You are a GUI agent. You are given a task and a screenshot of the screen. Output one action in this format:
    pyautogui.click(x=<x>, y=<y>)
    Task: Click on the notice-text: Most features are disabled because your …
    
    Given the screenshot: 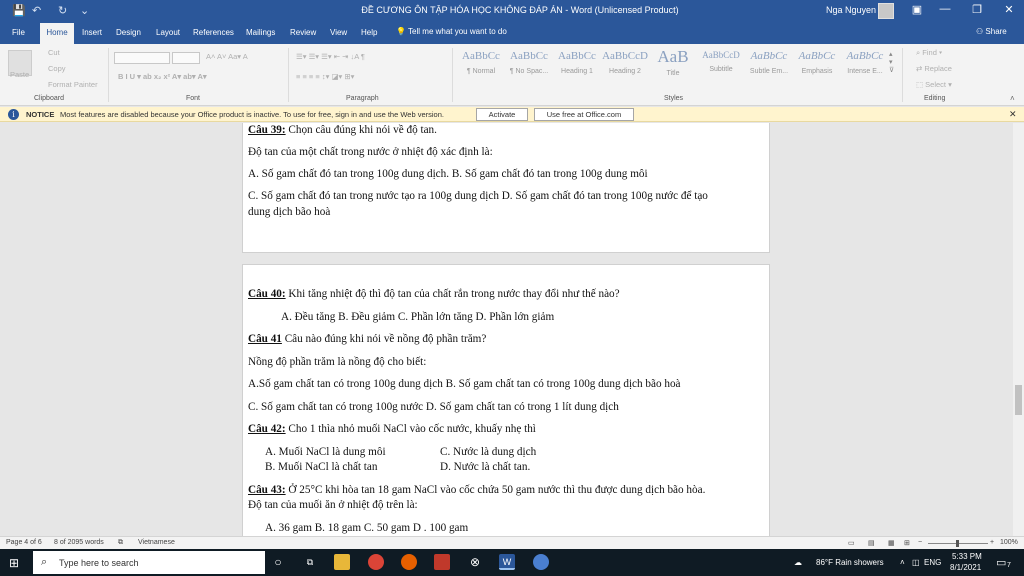 What is the action you would take?
    pyautogui.click(x=252, y=114)
    